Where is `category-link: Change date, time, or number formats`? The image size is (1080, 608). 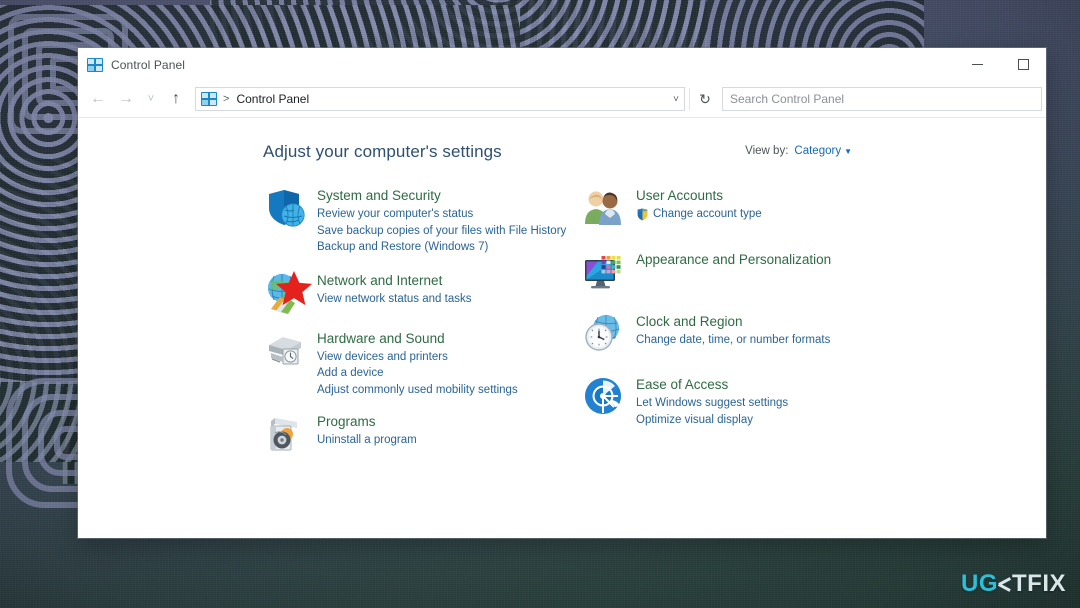 category-link: Change date, time, or number formats is located at coordinates (733, 340).